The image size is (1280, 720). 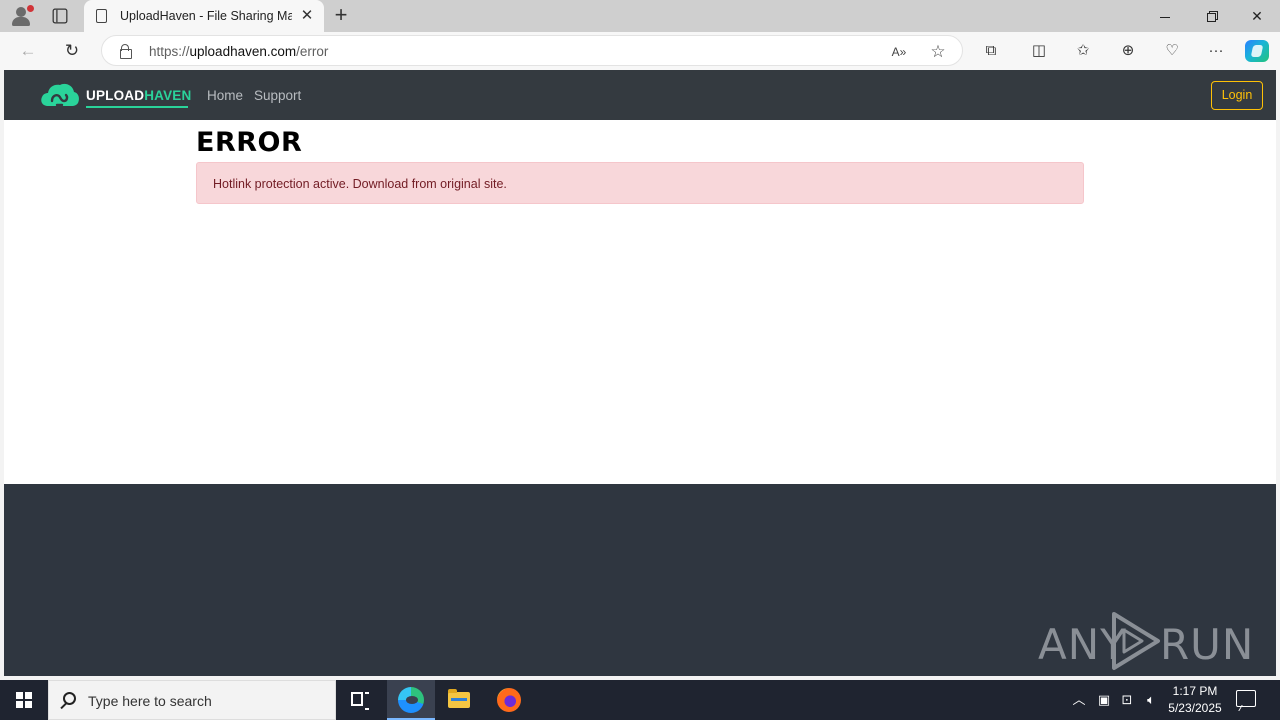 What do you see at coordinates (1195, 708) in the screenshot?
I see `clock-date: 5/23/2025` at bounding box center [1195, 708].